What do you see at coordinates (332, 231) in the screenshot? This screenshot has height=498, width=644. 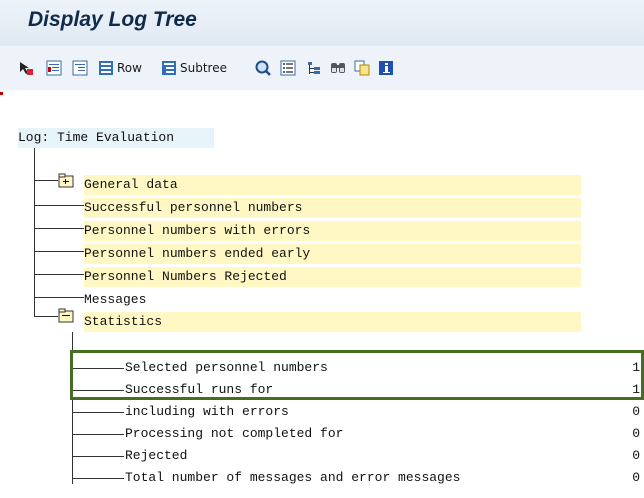 I see `tree-node-personnel-errors: Personnel numbers with errors` at bounding box center [332, 231].